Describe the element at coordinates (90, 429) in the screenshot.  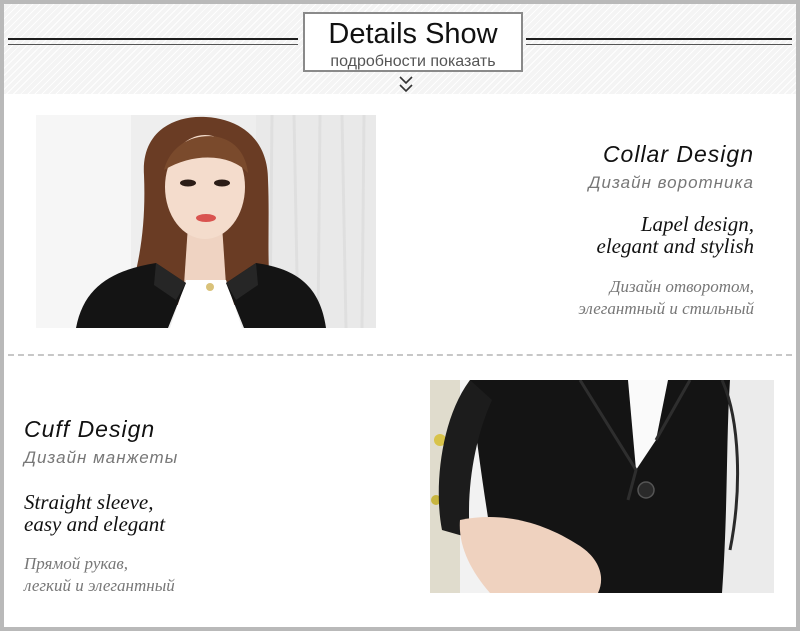
I see `cuff-heading: Cuff Design` at that location.